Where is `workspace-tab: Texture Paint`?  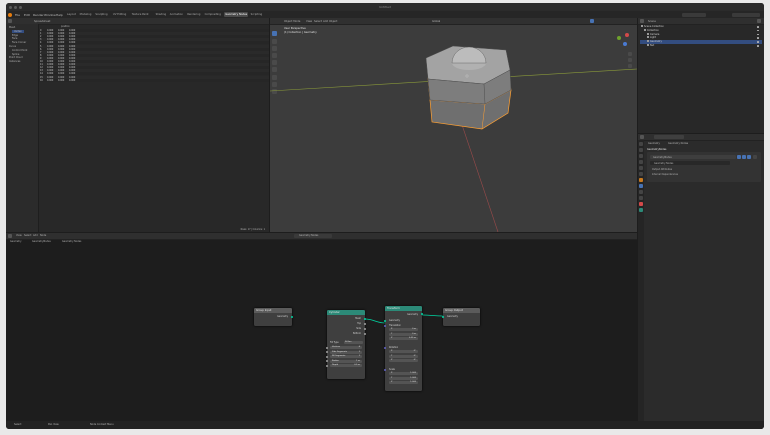 workspace-tab: Texture Paint is located at coordinates (140, 14).